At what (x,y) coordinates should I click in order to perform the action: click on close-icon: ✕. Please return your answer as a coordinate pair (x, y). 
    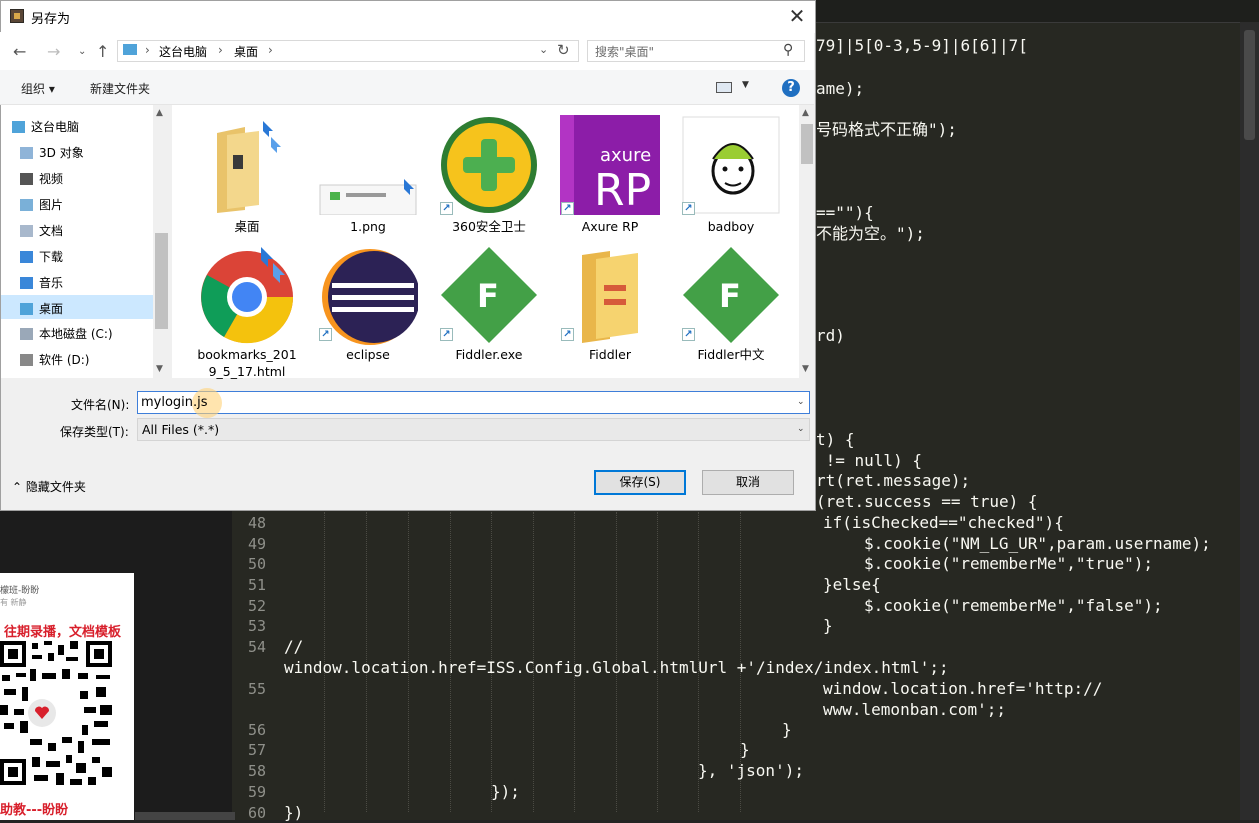
    Looking at the image, I should click on (797, 16).